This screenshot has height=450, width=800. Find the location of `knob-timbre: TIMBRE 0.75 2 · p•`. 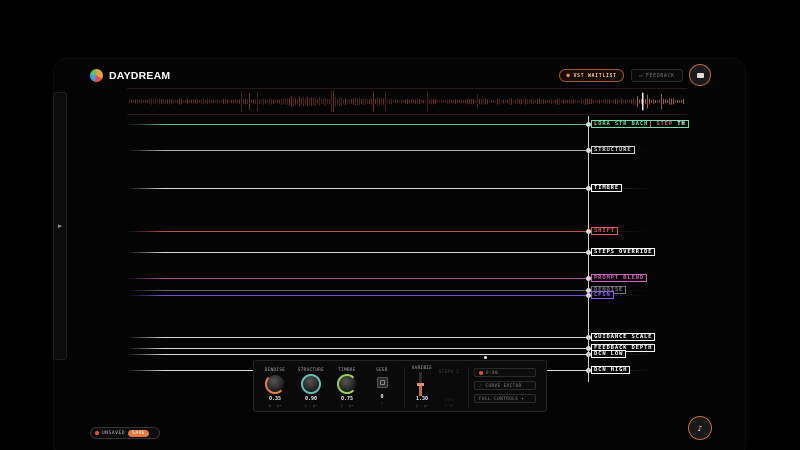

knob-timbre: TIMBRE 0.75 2 · p• is located at coordinates (347, 387).